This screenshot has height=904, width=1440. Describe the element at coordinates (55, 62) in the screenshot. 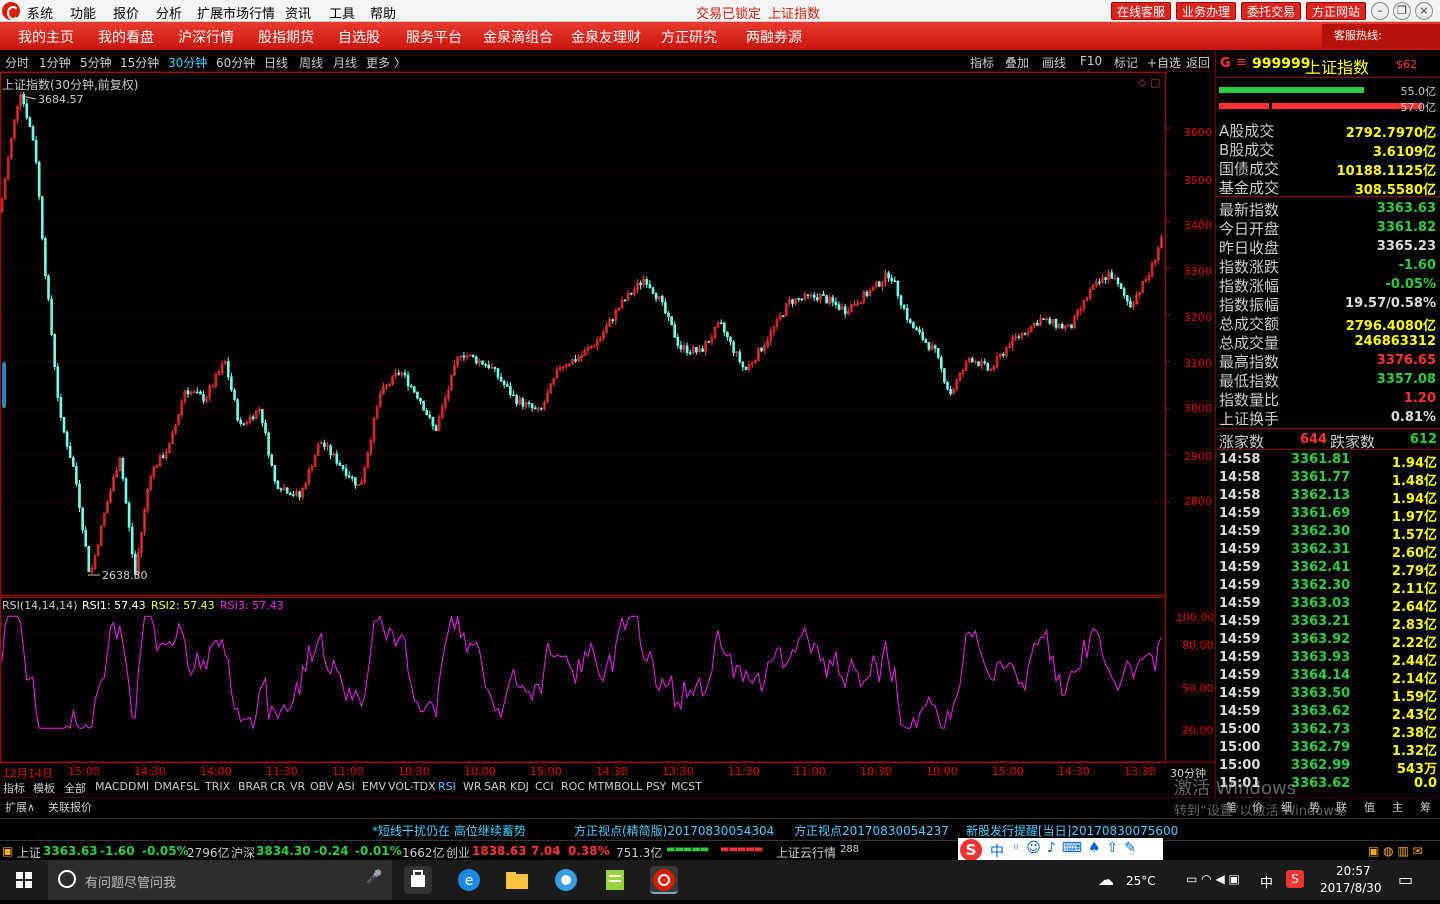

I see `period-1min: 1分钟` at that location.